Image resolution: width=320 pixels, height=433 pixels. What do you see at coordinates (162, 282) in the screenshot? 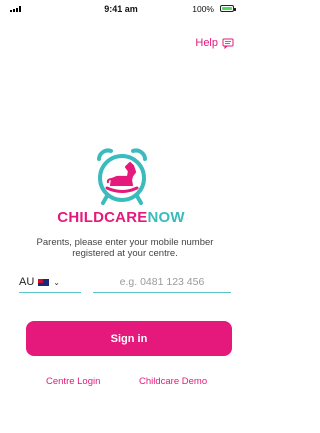
I see `phone-input` at bounding box center [162, 282].